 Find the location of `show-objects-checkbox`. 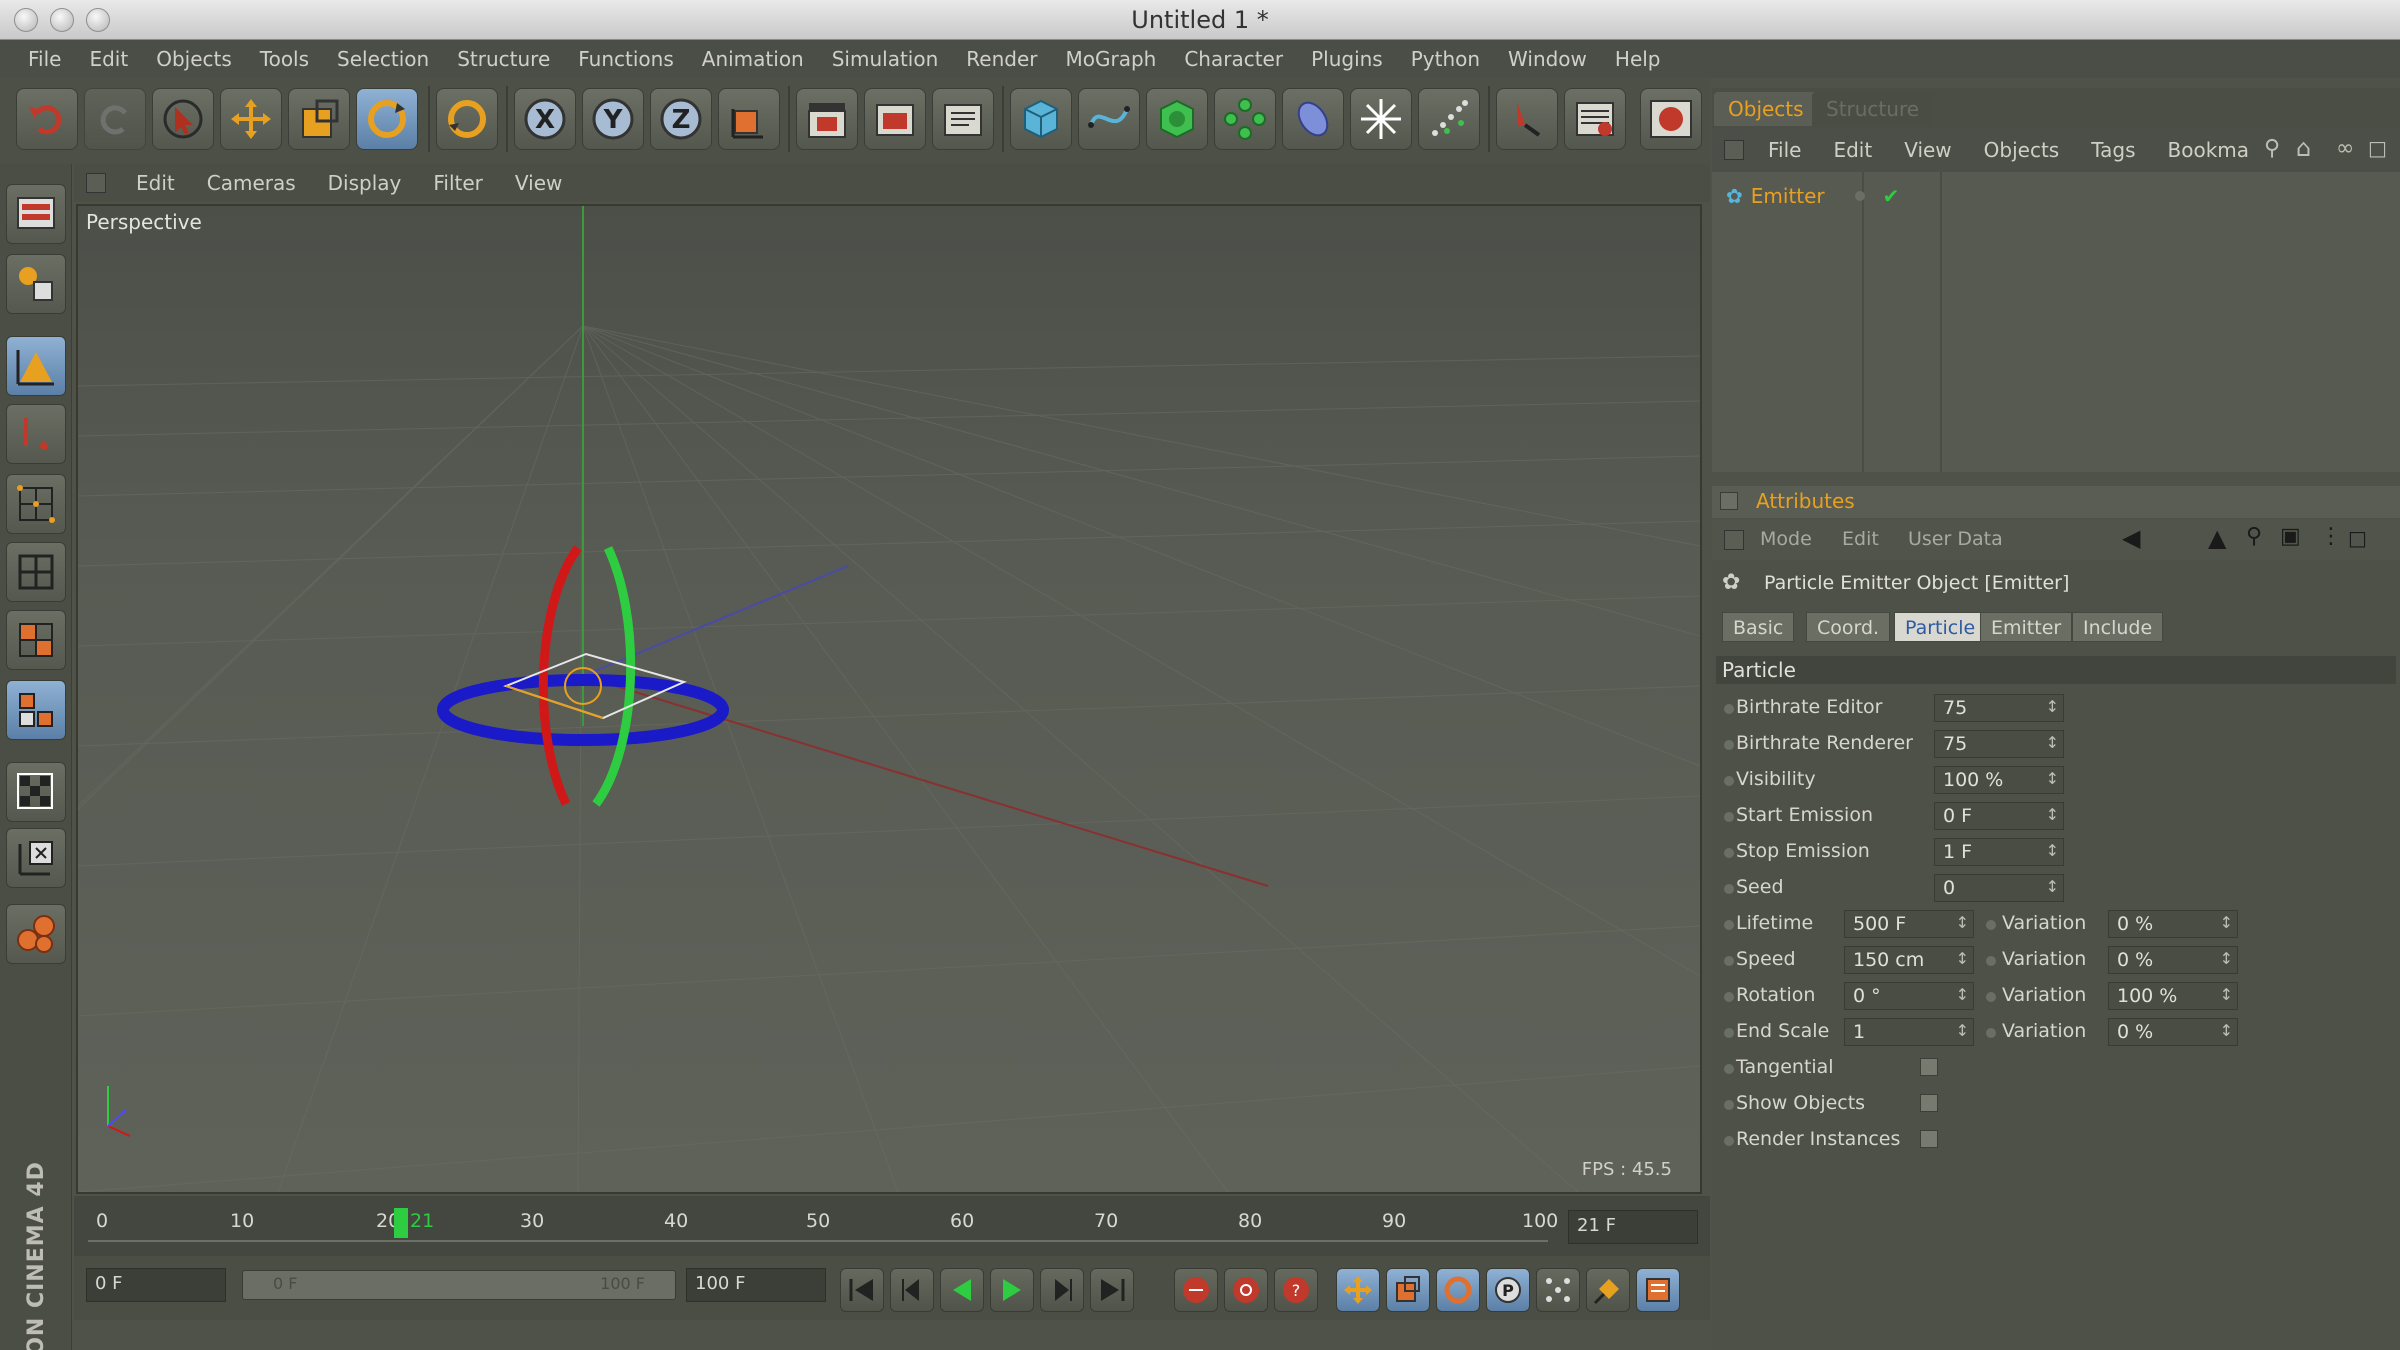

show-objects-checkbox is located at coordinates (1929, 1103).